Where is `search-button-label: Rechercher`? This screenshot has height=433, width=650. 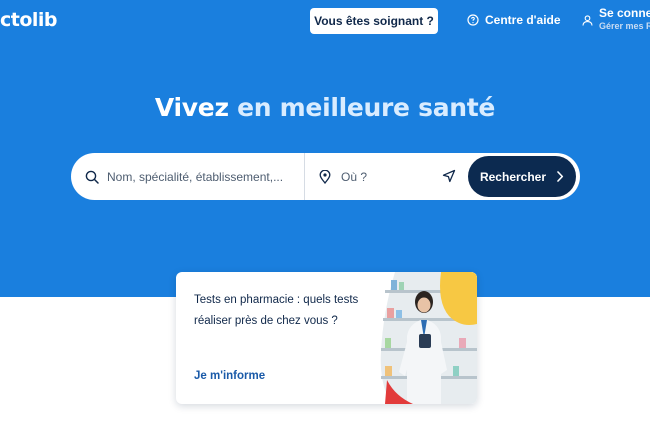
search-button-label: Rechercher is located at coordinates (513, 176).